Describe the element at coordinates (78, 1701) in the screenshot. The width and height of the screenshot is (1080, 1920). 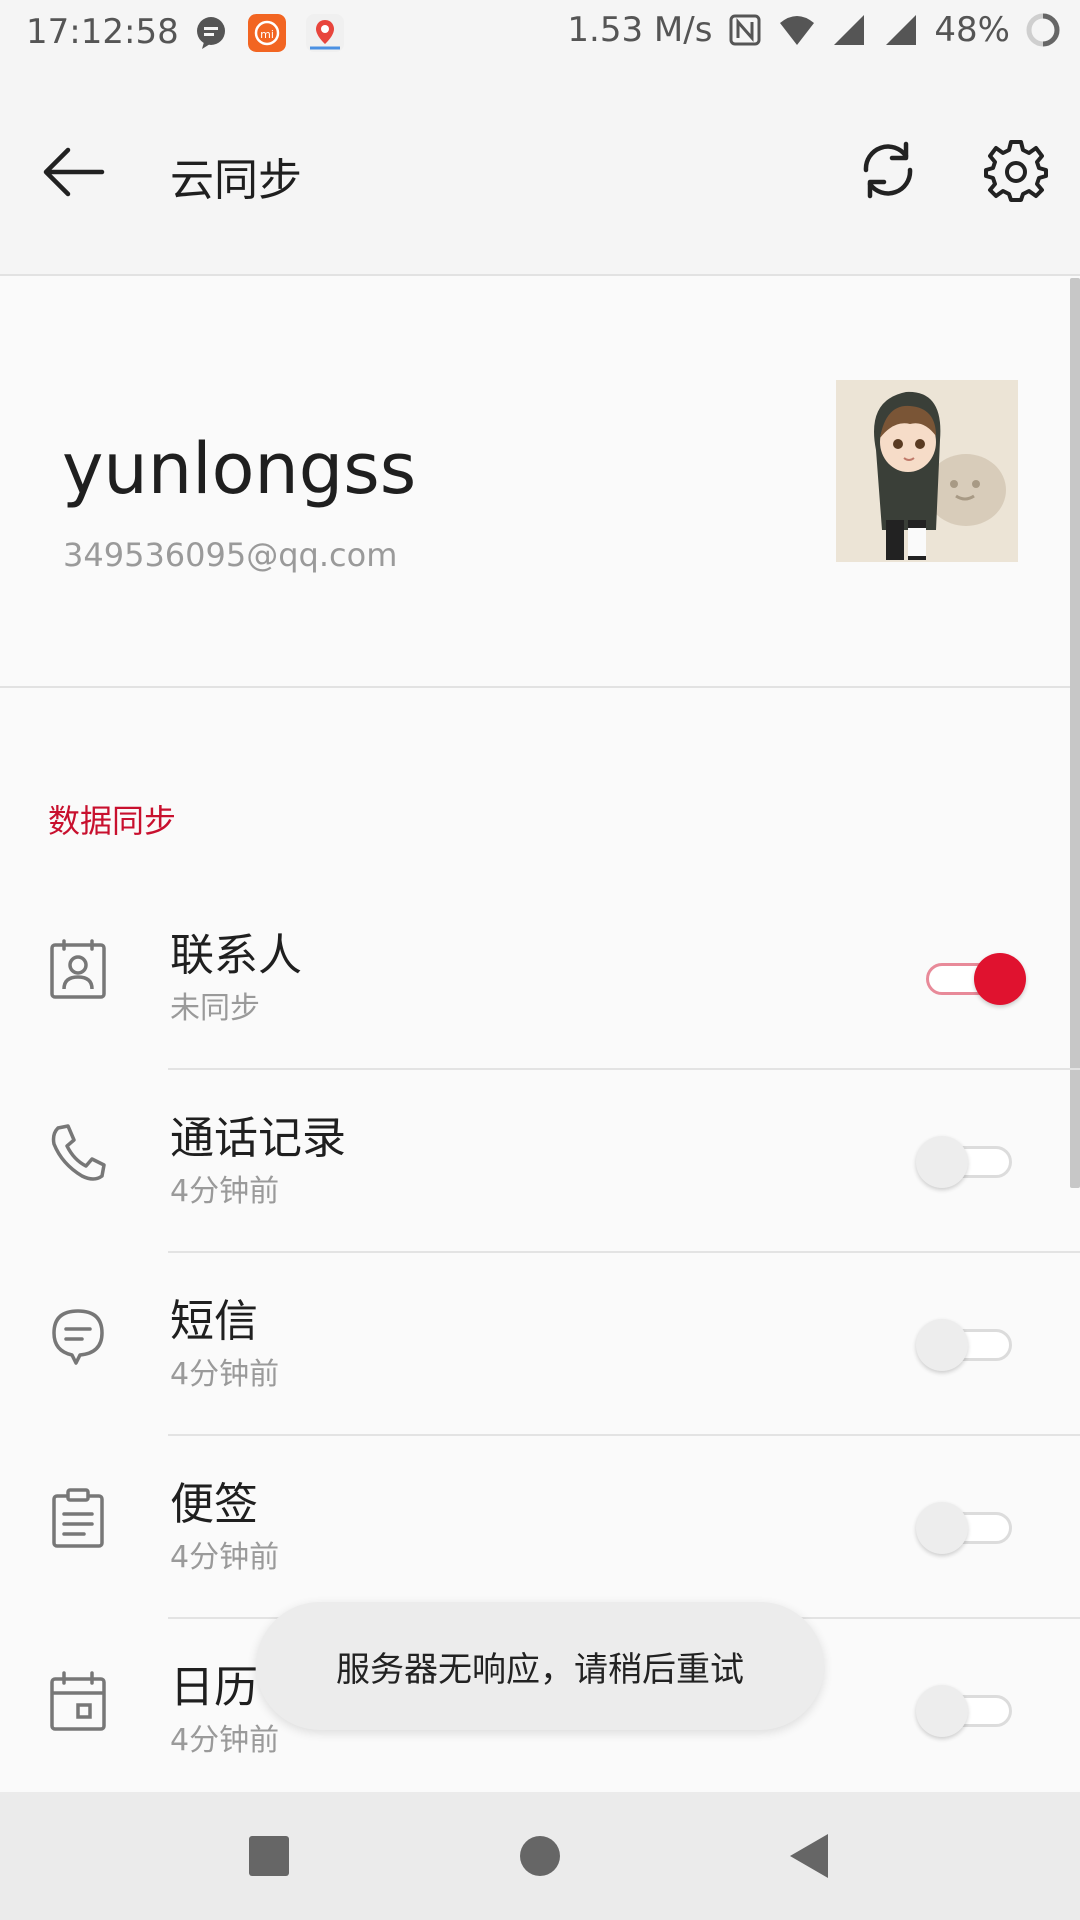
I see `calendar-icon` at that location.